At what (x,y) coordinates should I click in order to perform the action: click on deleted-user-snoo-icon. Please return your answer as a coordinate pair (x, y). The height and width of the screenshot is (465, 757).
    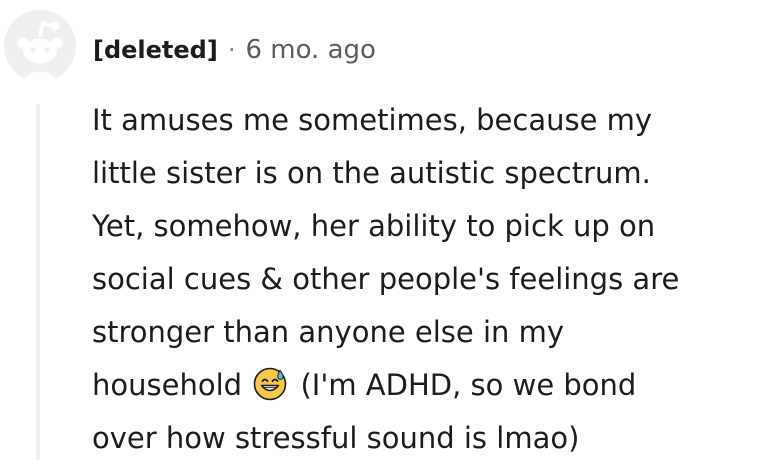
    Looking at the image, I should click on (40, 46).